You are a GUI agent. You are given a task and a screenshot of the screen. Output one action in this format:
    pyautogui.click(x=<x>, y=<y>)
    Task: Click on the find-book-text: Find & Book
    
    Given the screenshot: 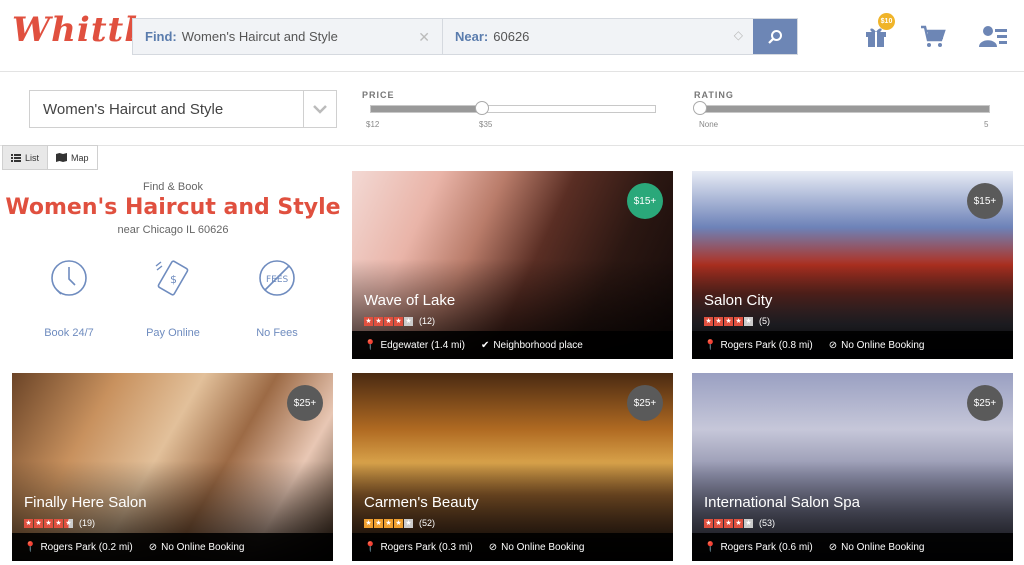 What is the action you would take?
    pyautogui.click(x=173, y=187)
    